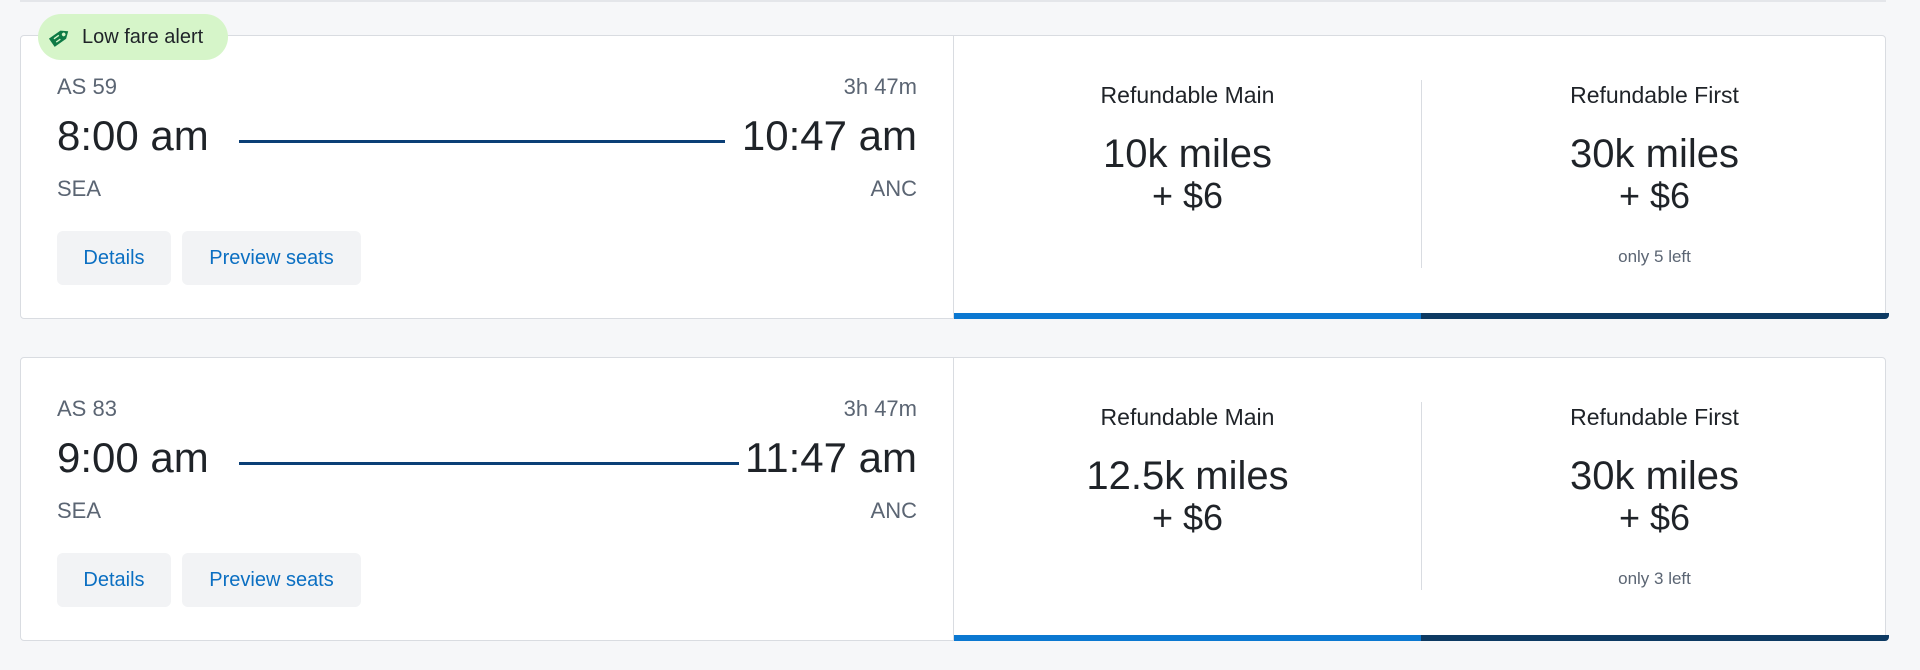 The width and height of the screenshot is (1920, 670). I want to click on tag-icon, so click(58, 38).